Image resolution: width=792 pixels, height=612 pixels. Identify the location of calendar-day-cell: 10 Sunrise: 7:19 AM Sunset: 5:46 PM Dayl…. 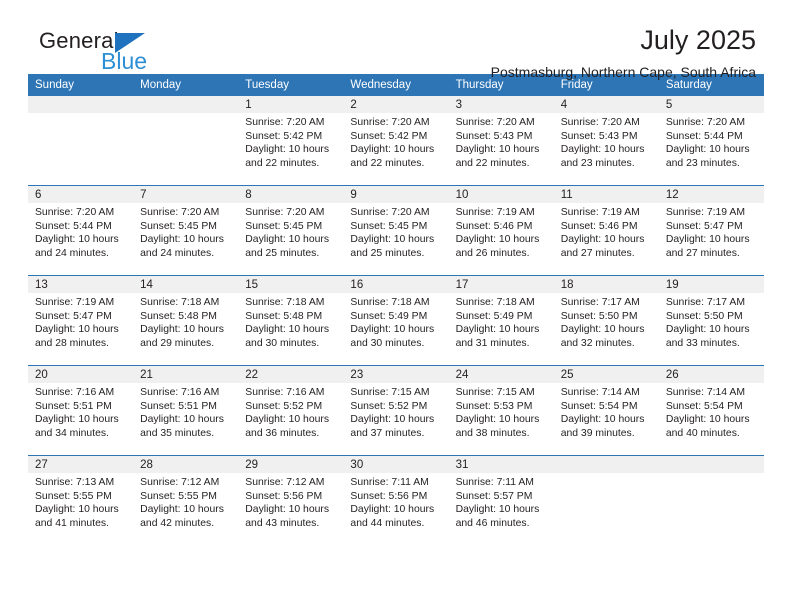
(501, 230).